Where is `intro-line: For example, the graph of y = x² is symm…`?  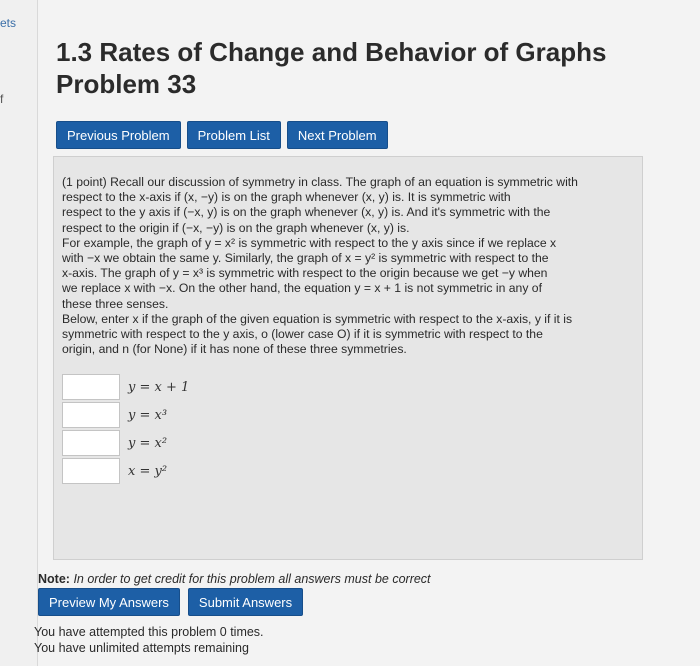
intro-line: For example, the graph of y = x² is symm… is located at coordinates (309, 242).